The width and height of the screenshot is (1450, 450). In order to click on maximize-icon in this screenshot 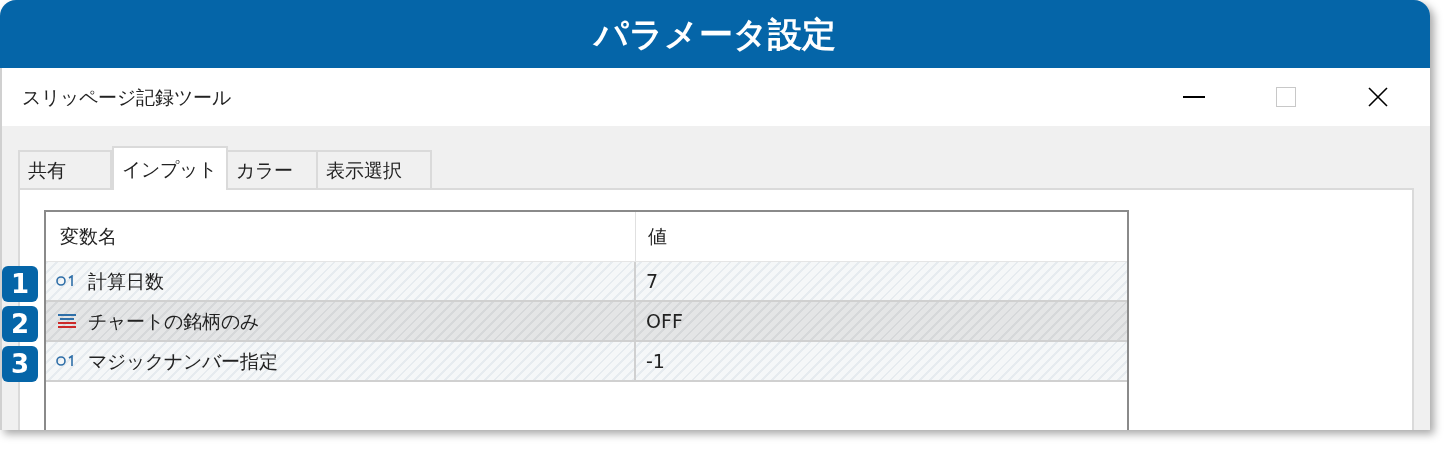, I will do `click(1286, 97)`.